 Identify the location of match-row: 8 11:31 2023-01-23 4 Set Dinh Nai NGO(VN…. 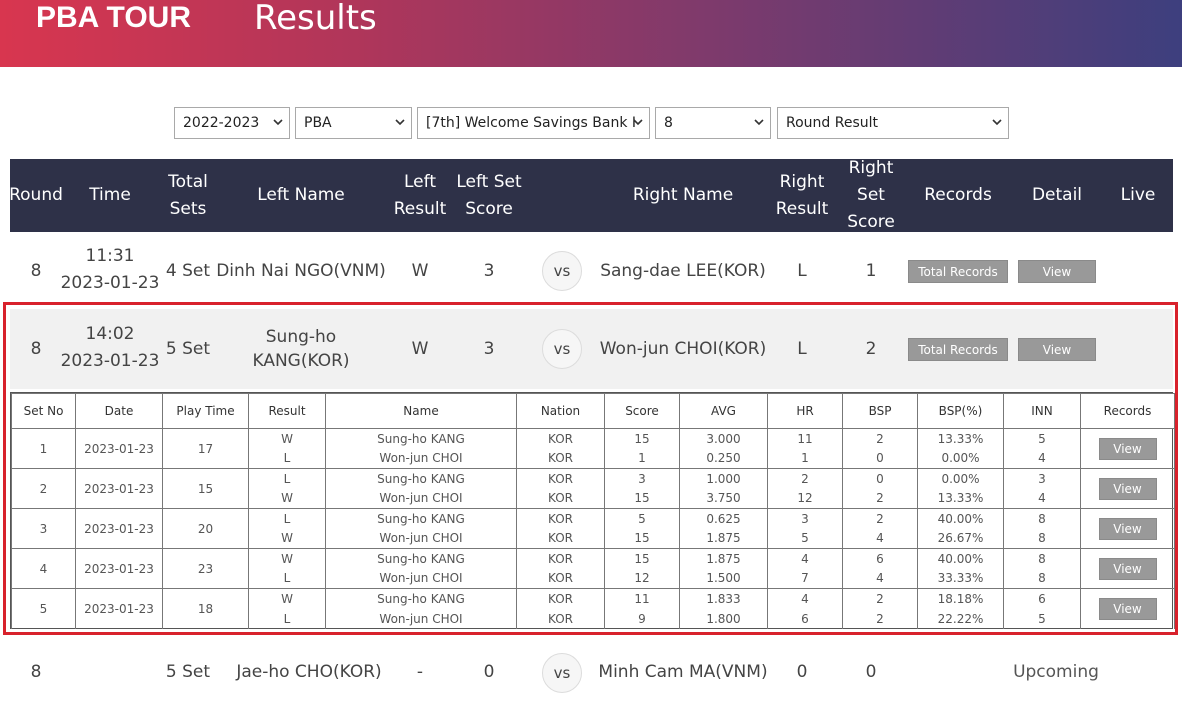
(591, 271).